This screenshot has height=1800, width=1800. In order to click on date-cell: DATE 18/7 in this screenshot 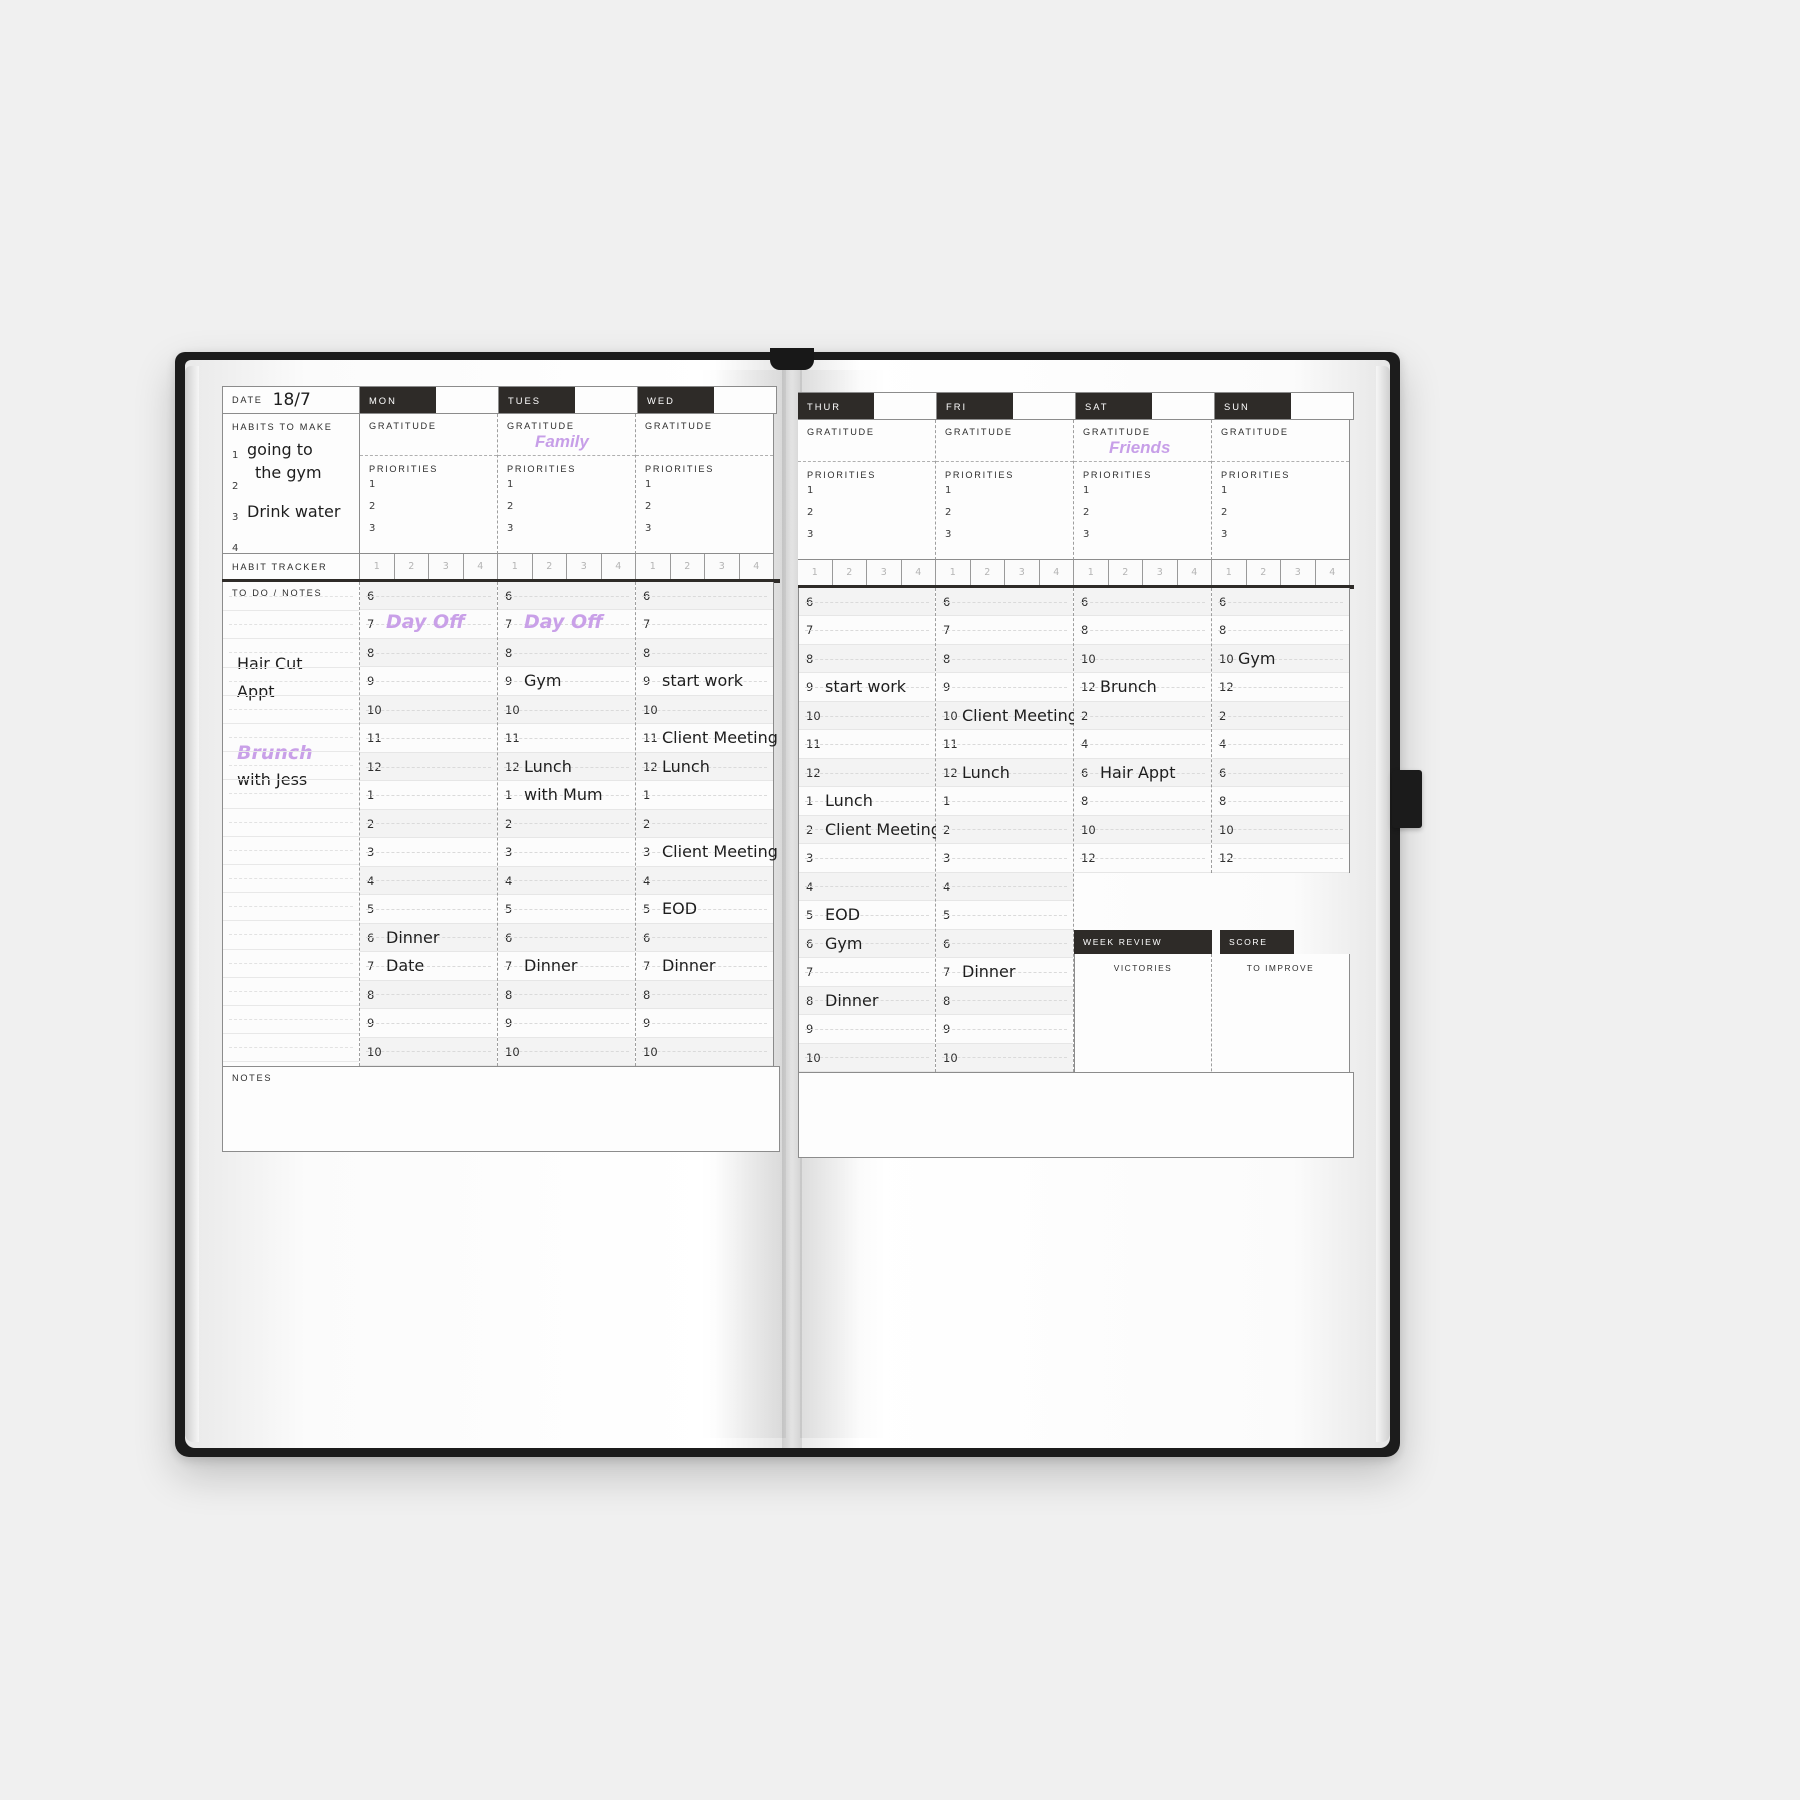, I will do `click(291, 400)`.